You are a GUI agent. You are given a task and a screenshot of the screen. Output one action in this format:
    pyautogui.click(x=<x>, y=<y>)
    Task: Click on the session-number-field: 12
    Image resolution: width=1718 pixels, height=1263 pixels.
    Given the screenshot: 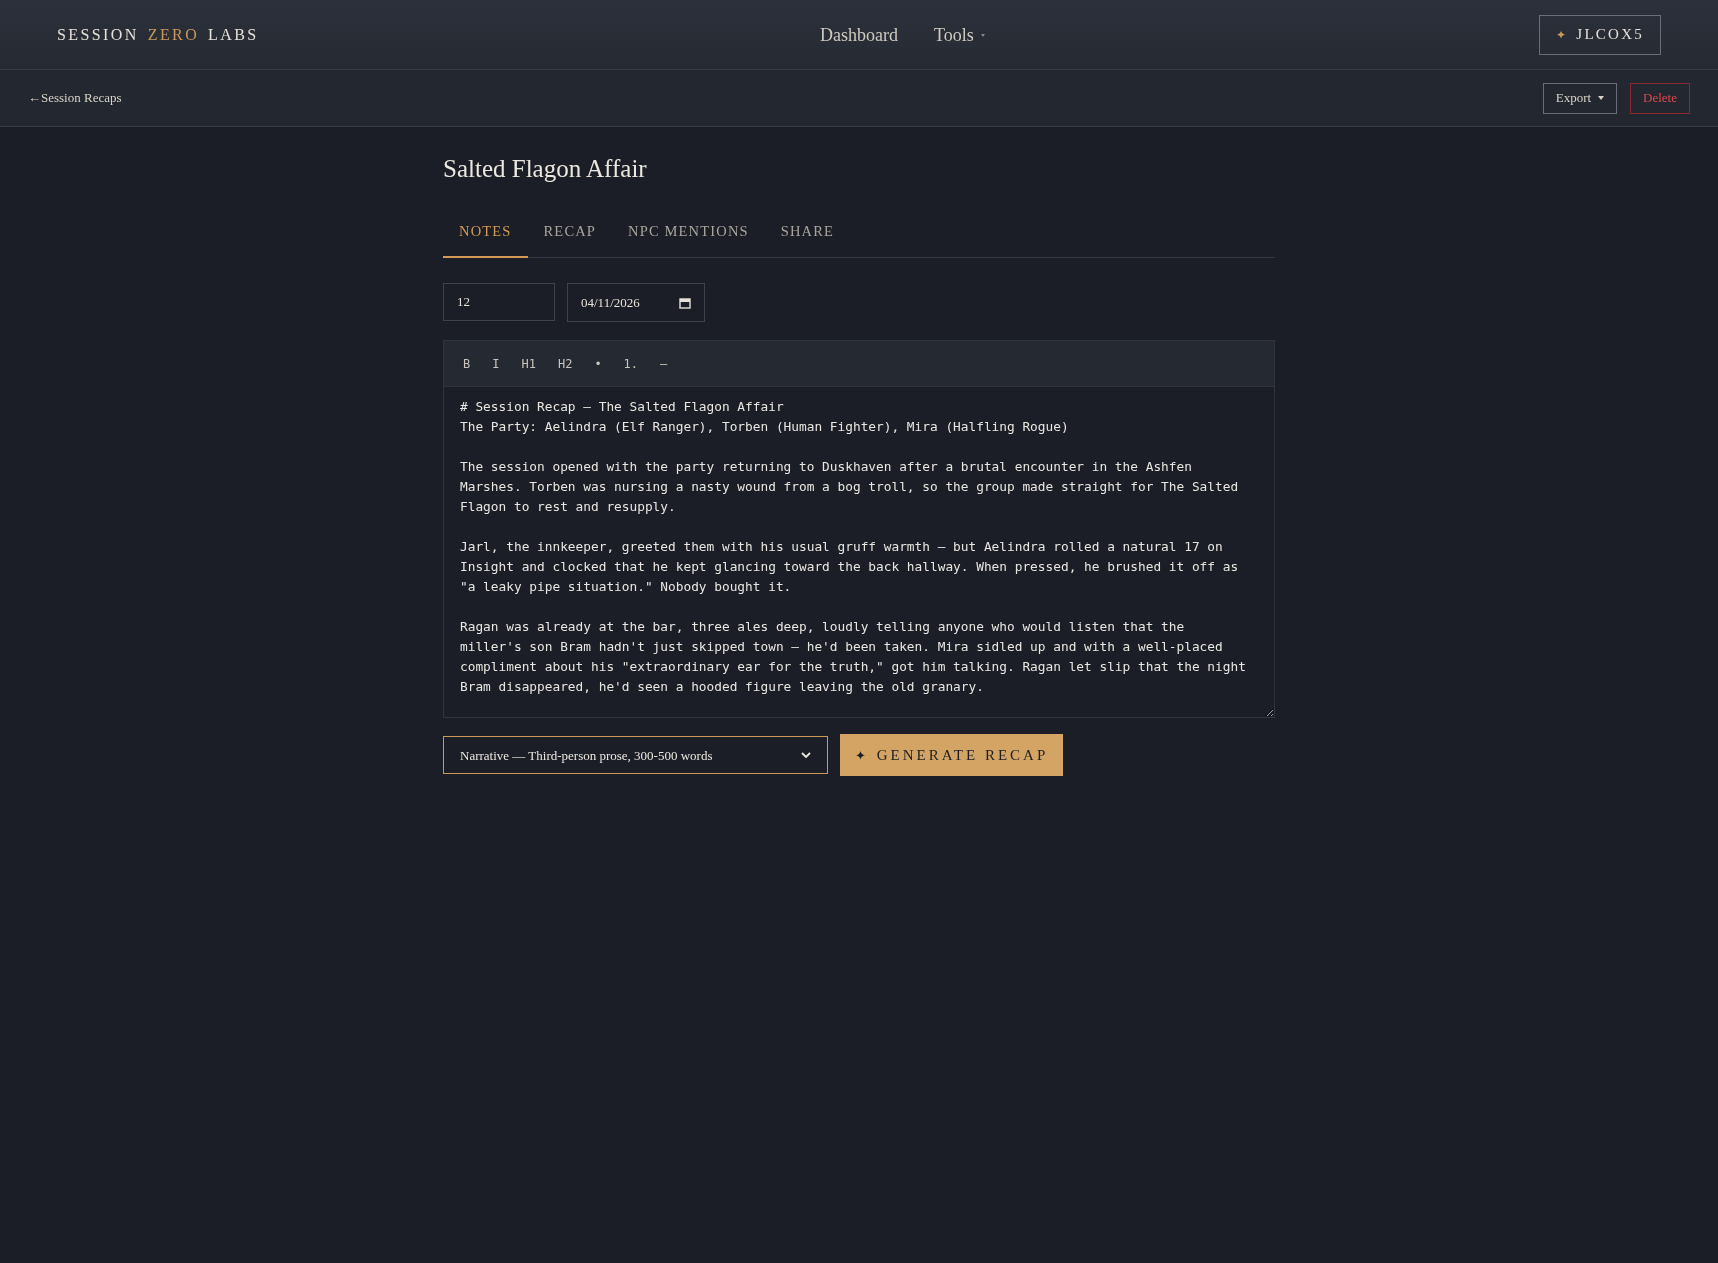 What is the action you would take?
    pyautogui.click(x=499, y=302)
    